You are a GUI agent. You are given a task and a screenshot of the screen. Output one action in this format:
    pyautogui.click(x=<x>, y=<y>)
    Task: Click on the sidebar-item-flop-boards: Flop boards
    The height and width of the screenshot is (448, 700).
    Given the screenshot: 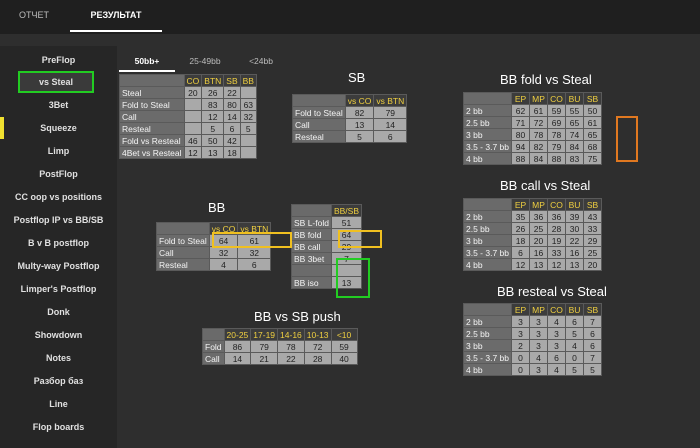 What is the action you would take?
    pyautogui.click(x=58, y=427)
    